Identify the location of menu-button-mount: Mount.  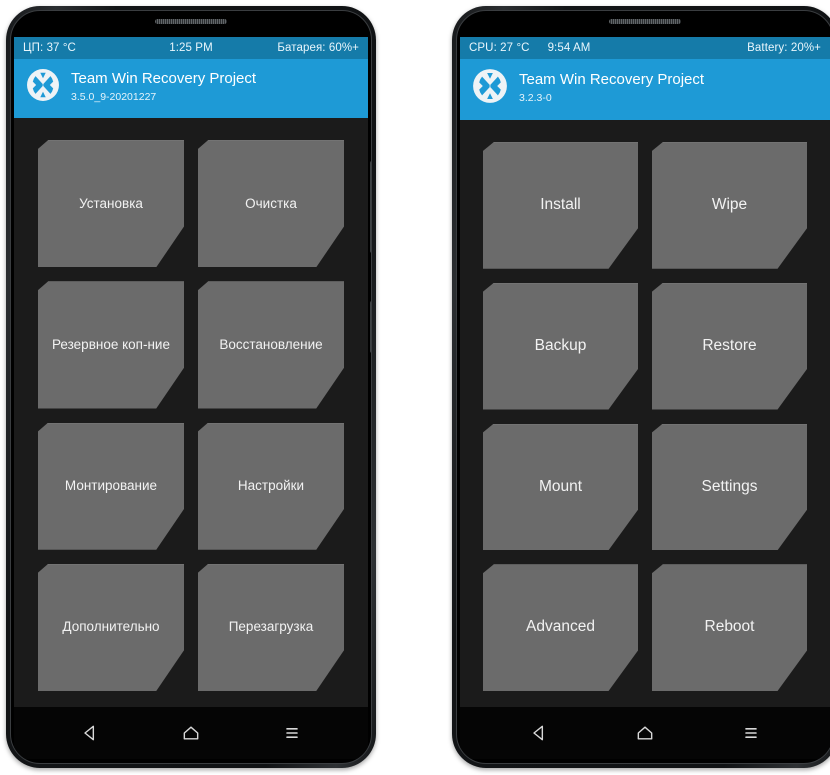
(560, 487).